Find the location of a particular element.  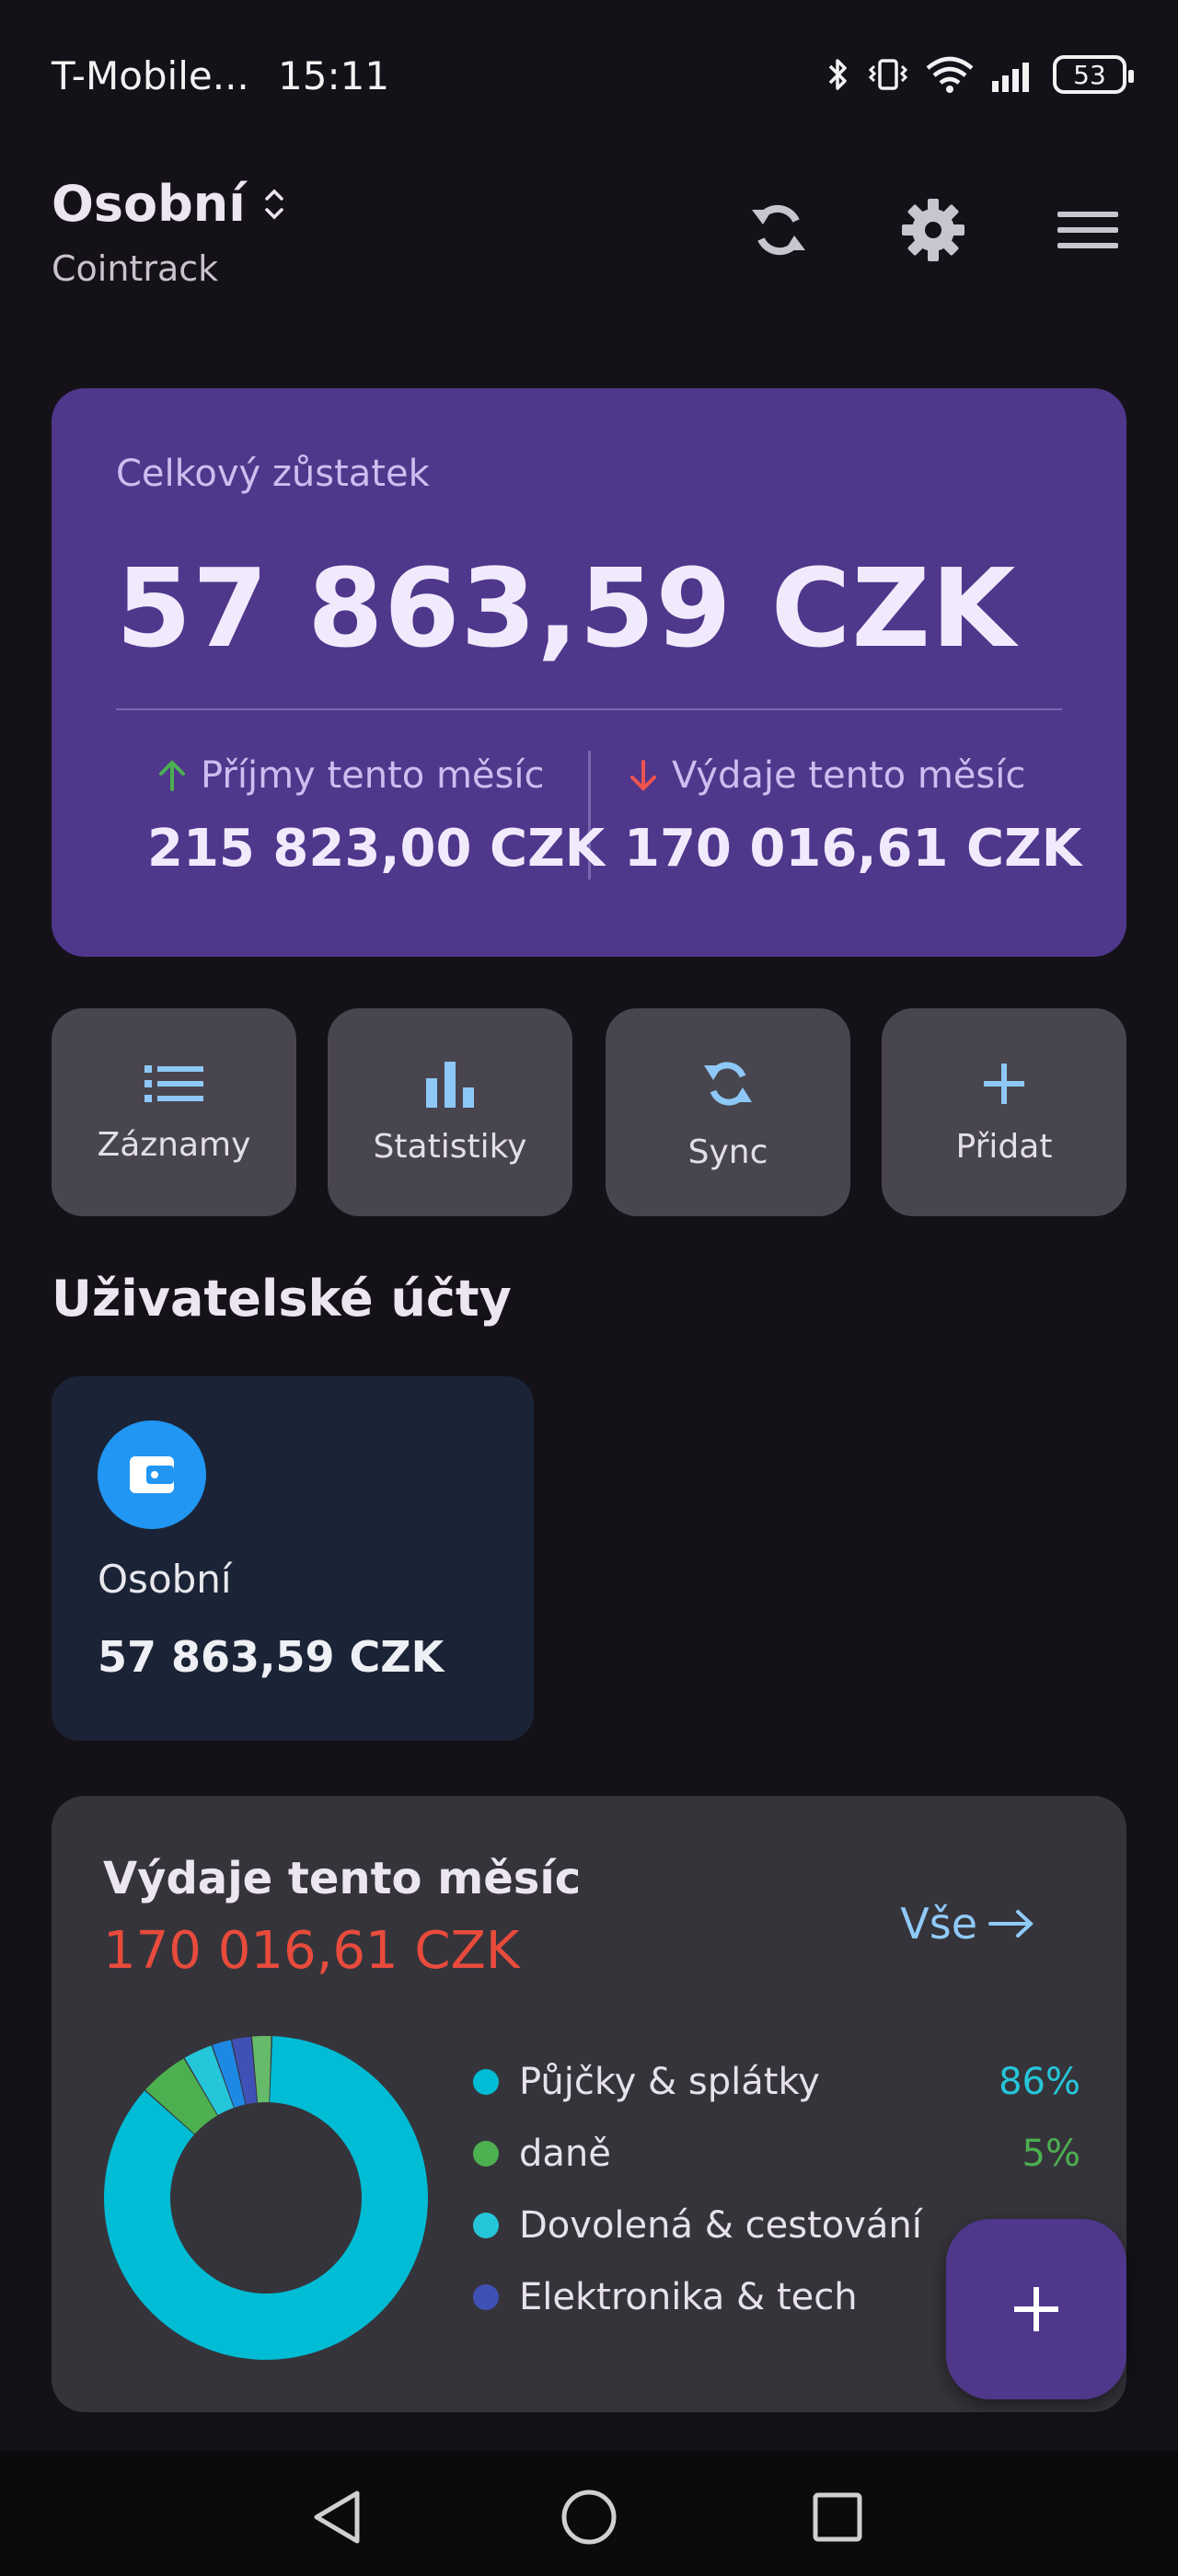

account-avatar is located at coordinates (152, 1474).